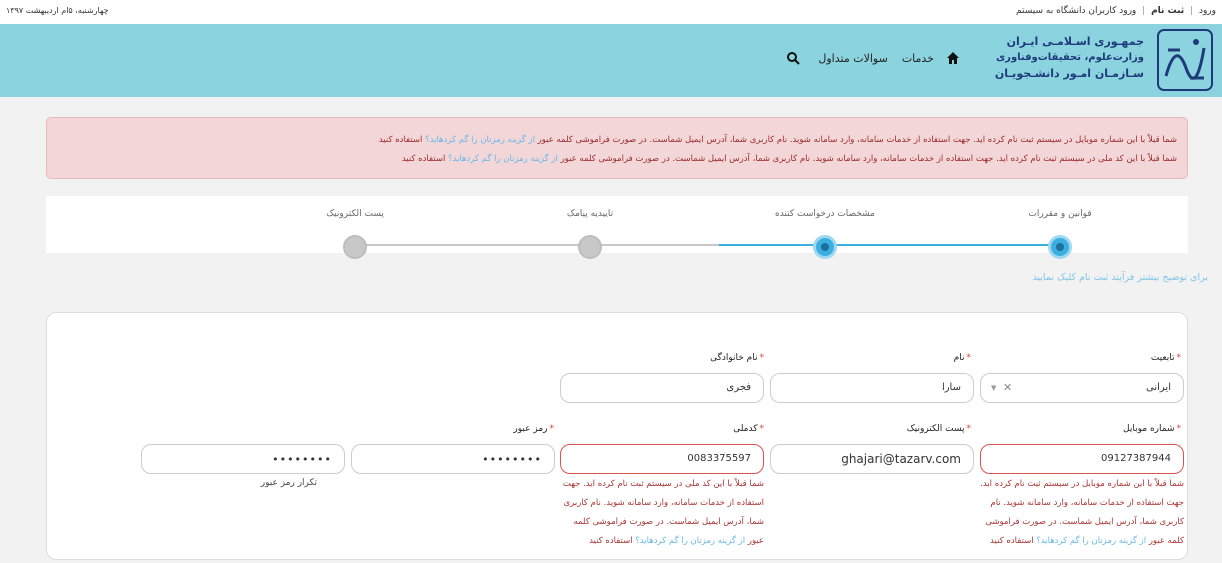 This screenshot has height=563, width=1222. I want to click on first-name-value: سارا, so click(951, 387).